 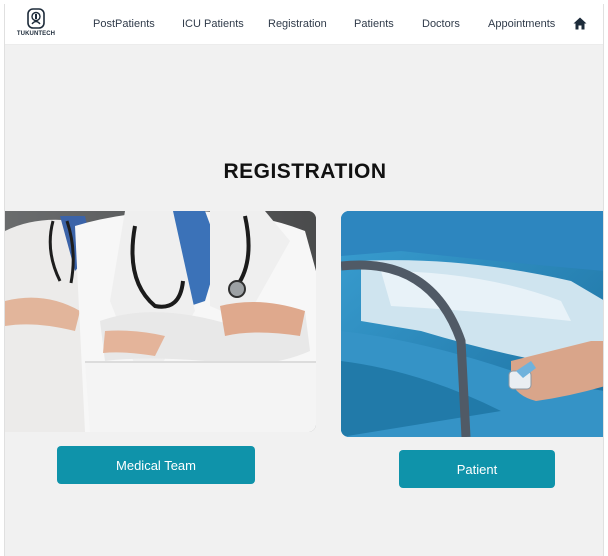 What do you see at coordinates (213, 24) in the screenshot?
I see `nav-link-icu-patients: ICU Patients` at bounding box center [213, 24].